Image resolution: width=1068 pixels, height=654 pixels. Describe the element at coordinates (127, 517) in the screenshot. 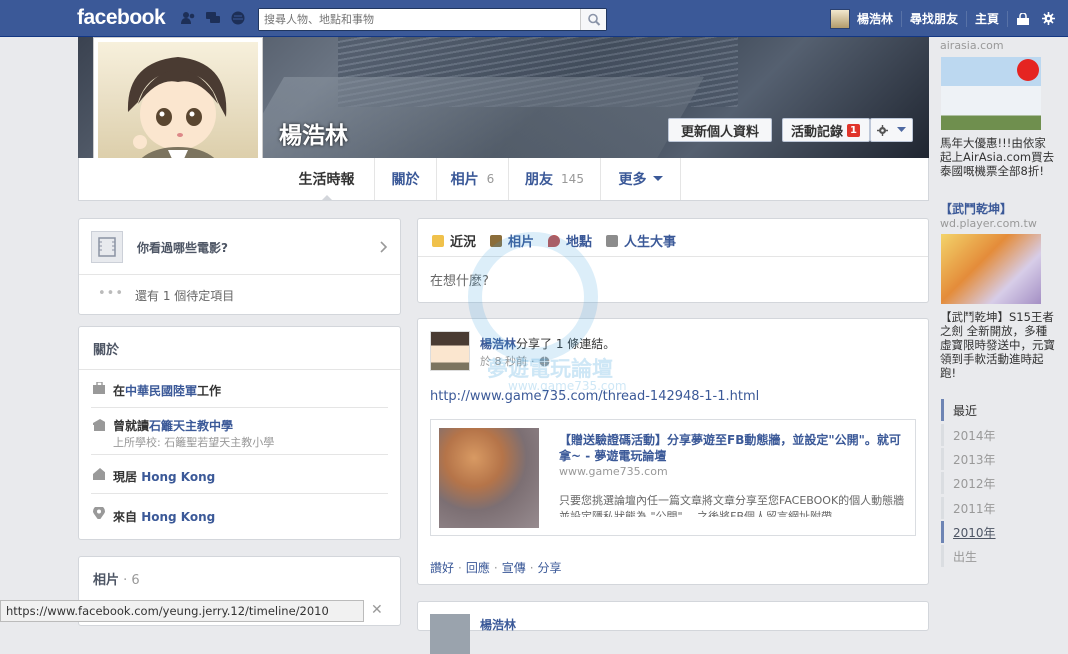

I see `about-prefix: 來自` at that location.